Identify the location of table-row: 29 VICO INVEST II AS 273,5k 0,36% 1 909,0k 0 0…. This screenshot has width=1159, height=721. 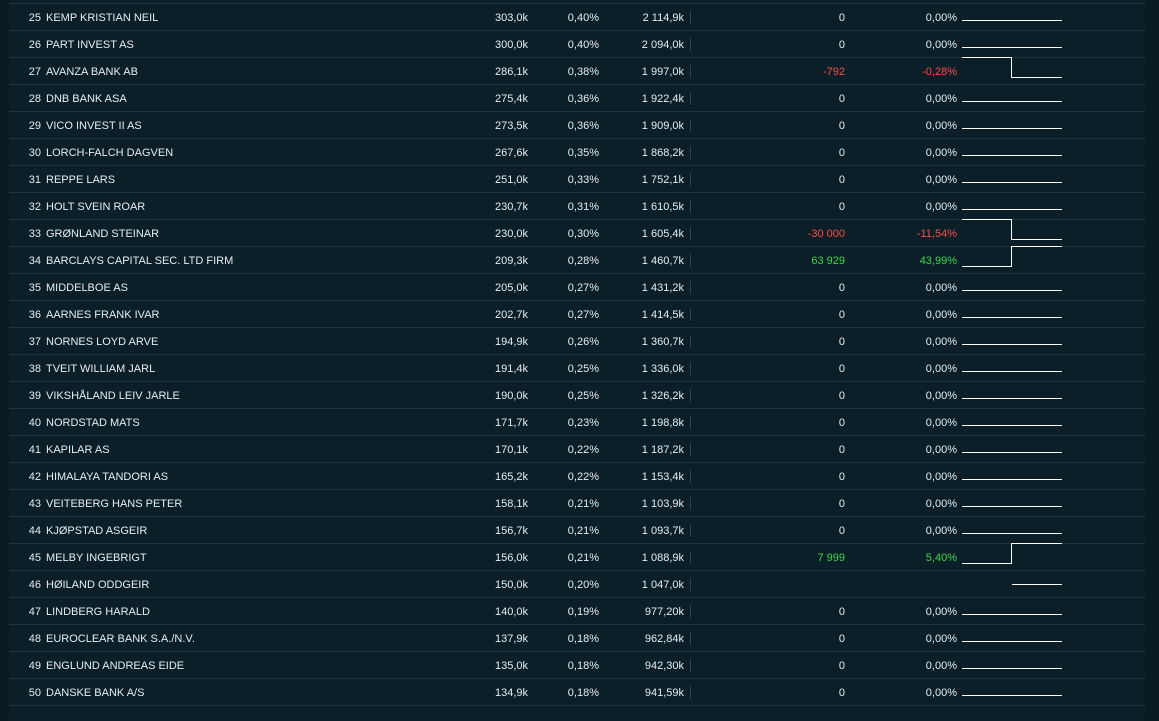
(577, 125).